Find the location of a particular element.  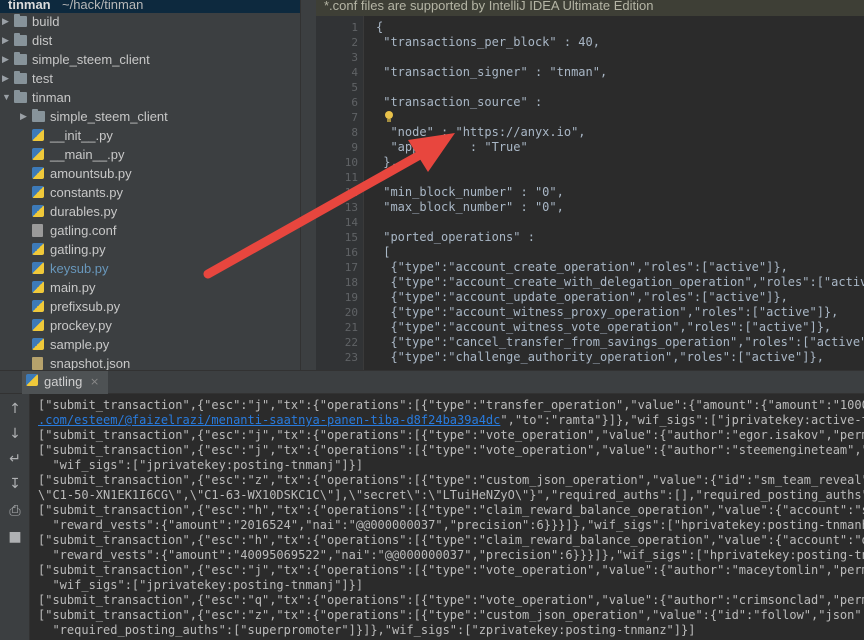

tree-file-item: __main__.py is located at coordinates (150, 154).